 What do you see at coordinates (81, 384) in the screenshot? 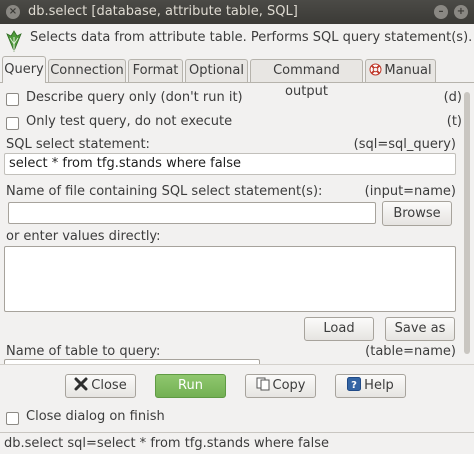
I see `close-icon` at bounding box center [81, 384].